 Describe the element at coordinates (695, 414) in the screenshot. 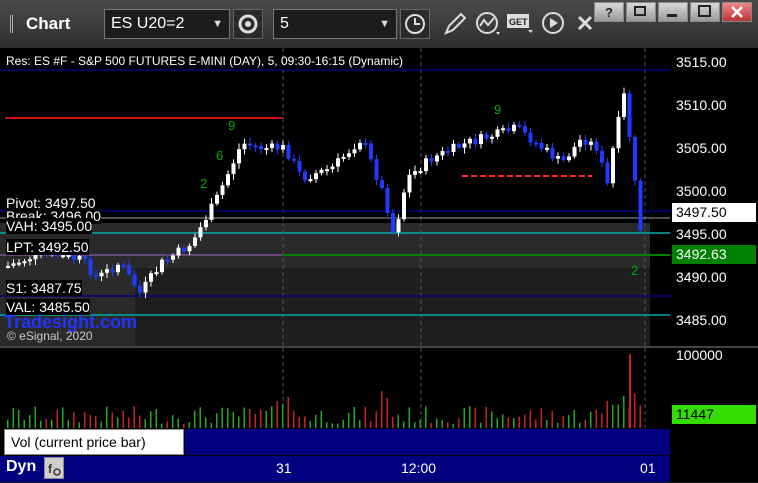

I see `volume-value: 11447` at that location.